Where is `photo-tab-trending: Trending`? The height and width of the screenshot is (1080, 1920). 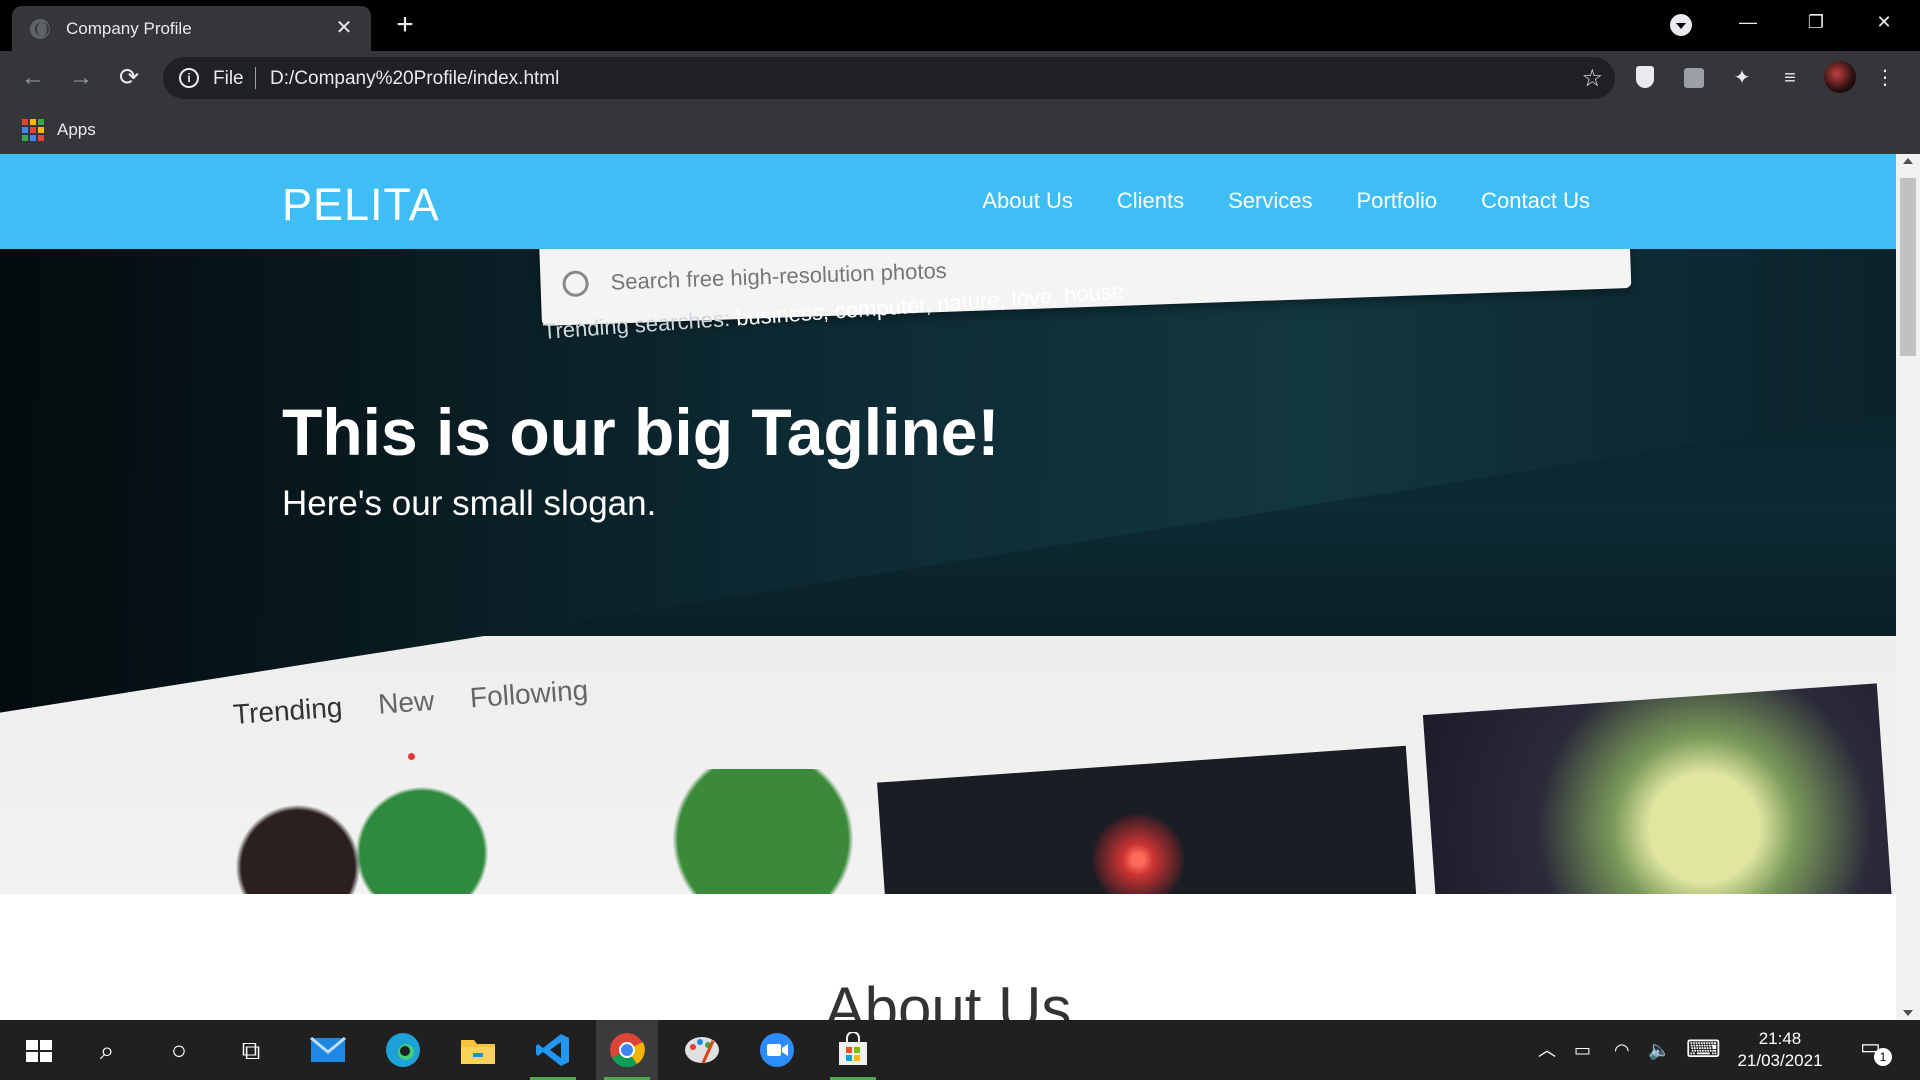
photo-tab-trending: Trending is located at coordinates (288, 710).